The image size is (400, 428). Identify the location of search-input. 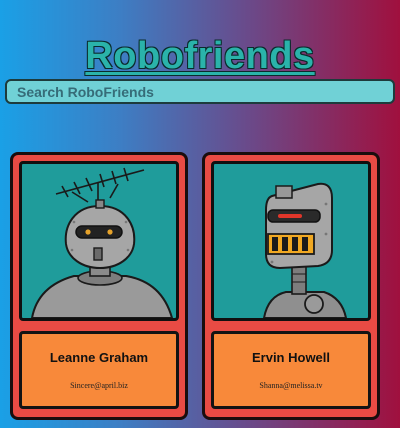
(200, 91).